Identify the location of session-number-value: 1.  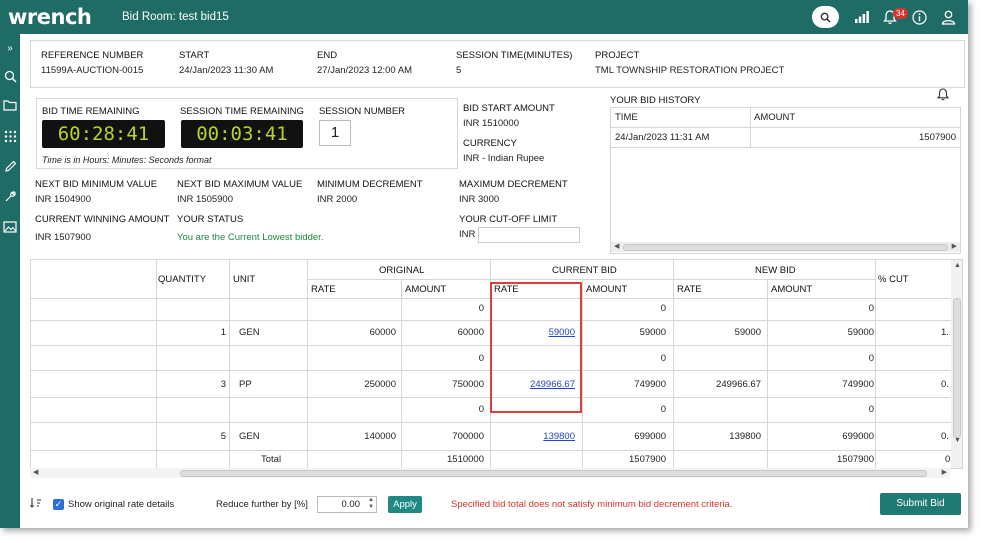
(335, 133).